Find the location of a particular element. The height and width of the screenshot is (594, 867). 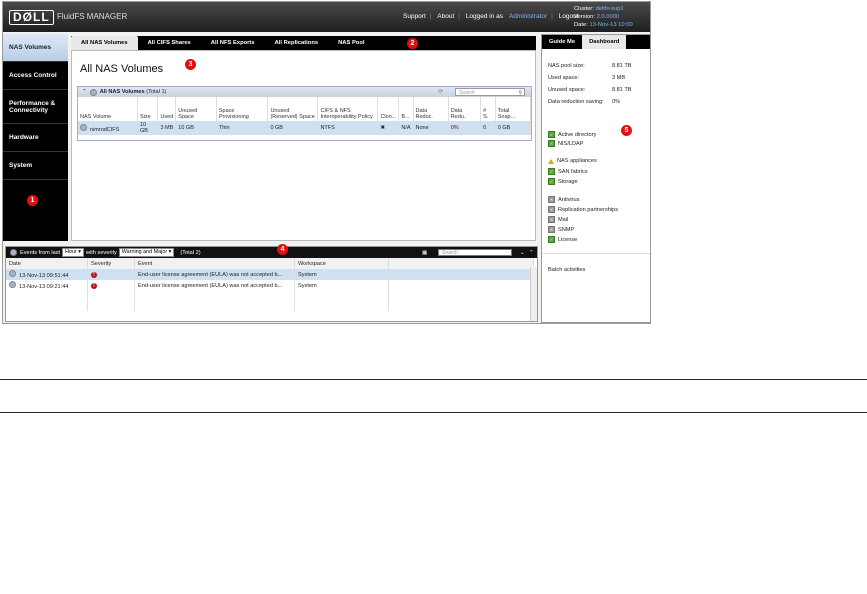

status-antivirus: ✕ Antivirus is located at coordinates (563, 199).